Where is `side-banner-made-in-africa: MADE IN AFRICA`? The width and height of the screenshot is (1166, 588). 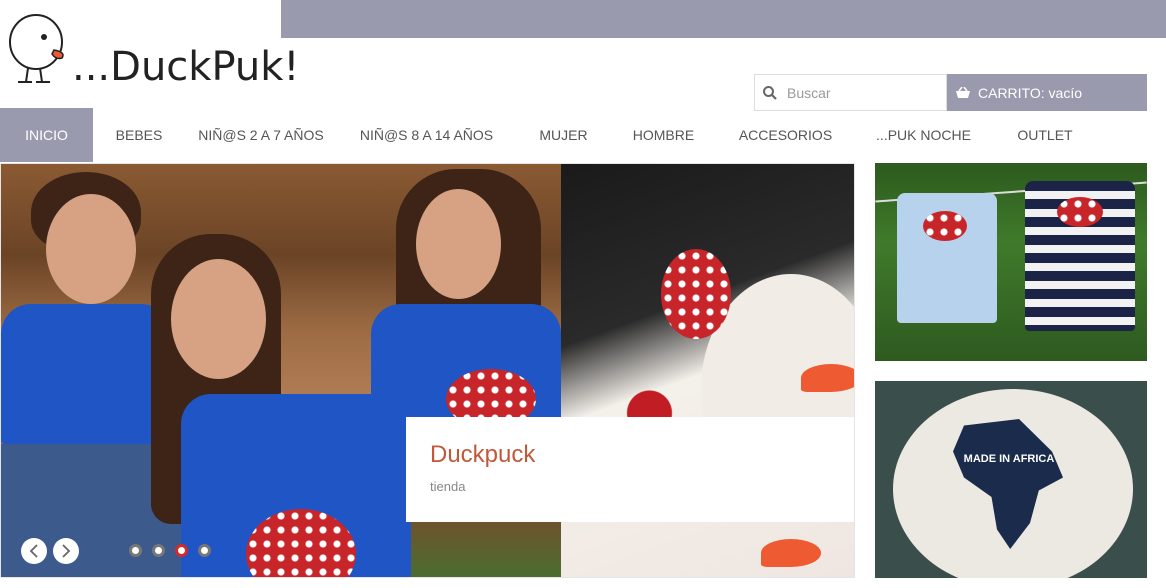 side-banner-made-in-africa: MADE IN AFRICA is located at coordinates (1011, 479).